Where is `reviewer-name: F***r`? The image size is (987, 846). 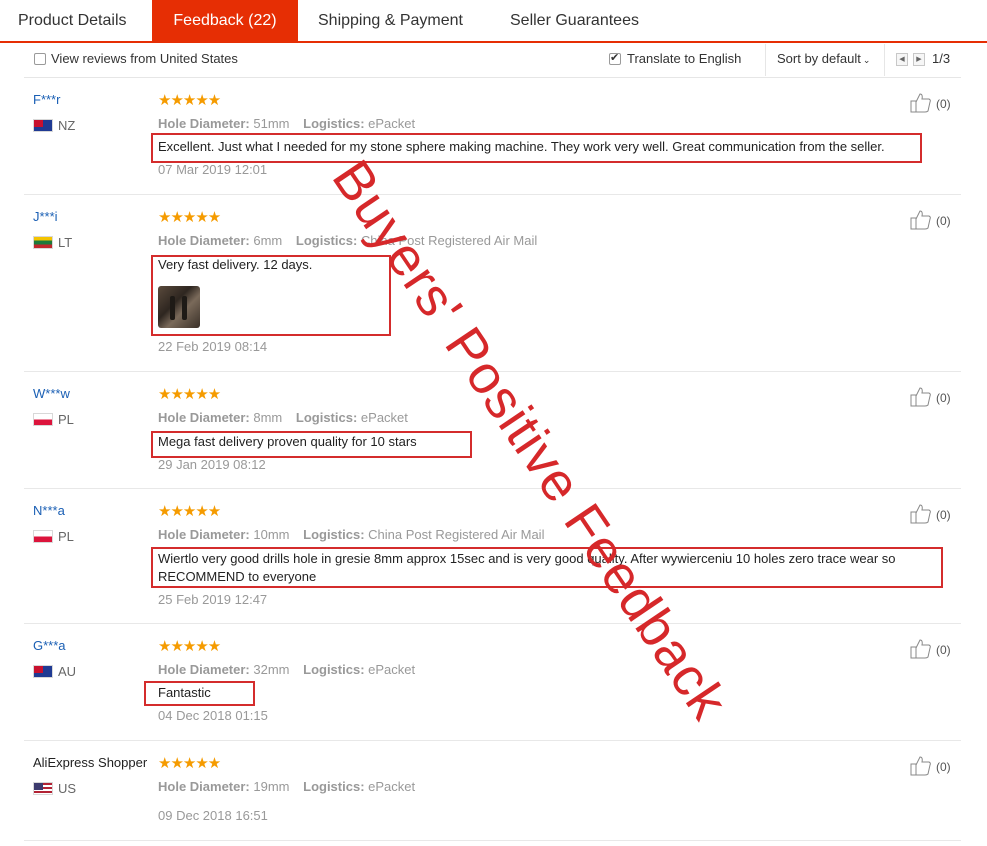
reviewer-name: F***r is located at coordinates (46, 99).